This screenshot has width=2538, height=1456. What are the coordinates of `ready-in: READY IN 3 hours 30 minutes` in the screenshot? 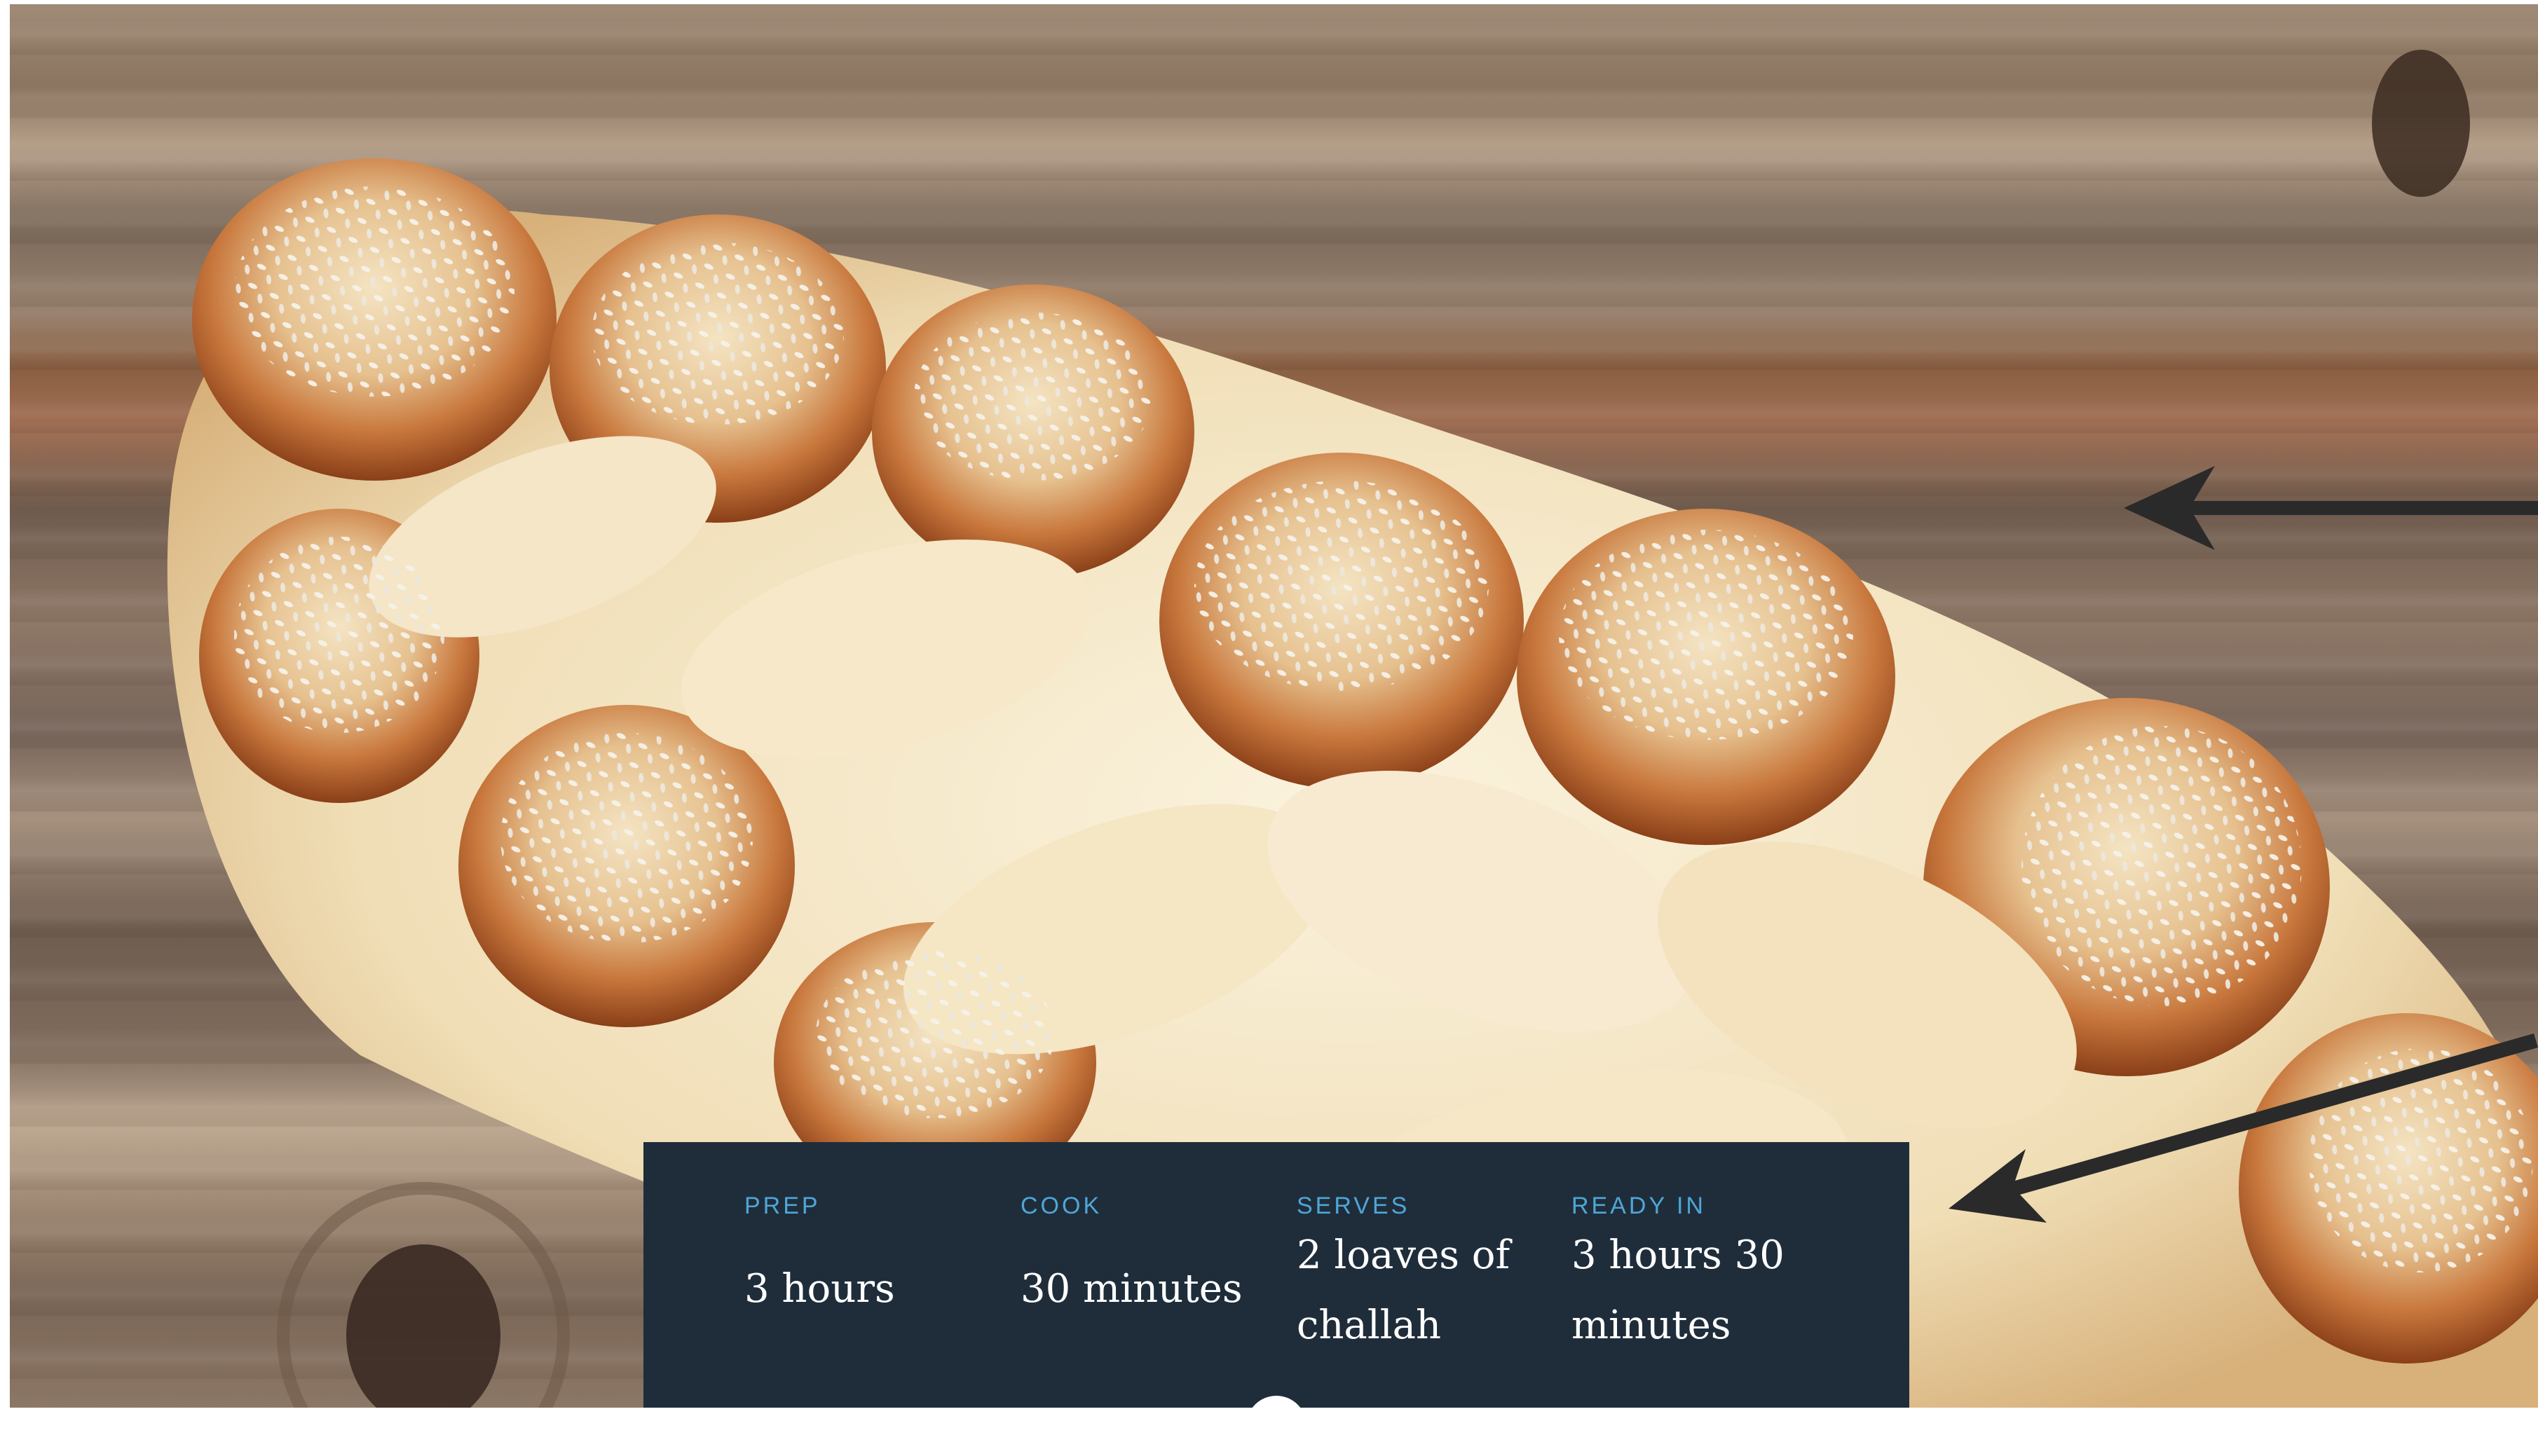 It's located at (1697, 1277).